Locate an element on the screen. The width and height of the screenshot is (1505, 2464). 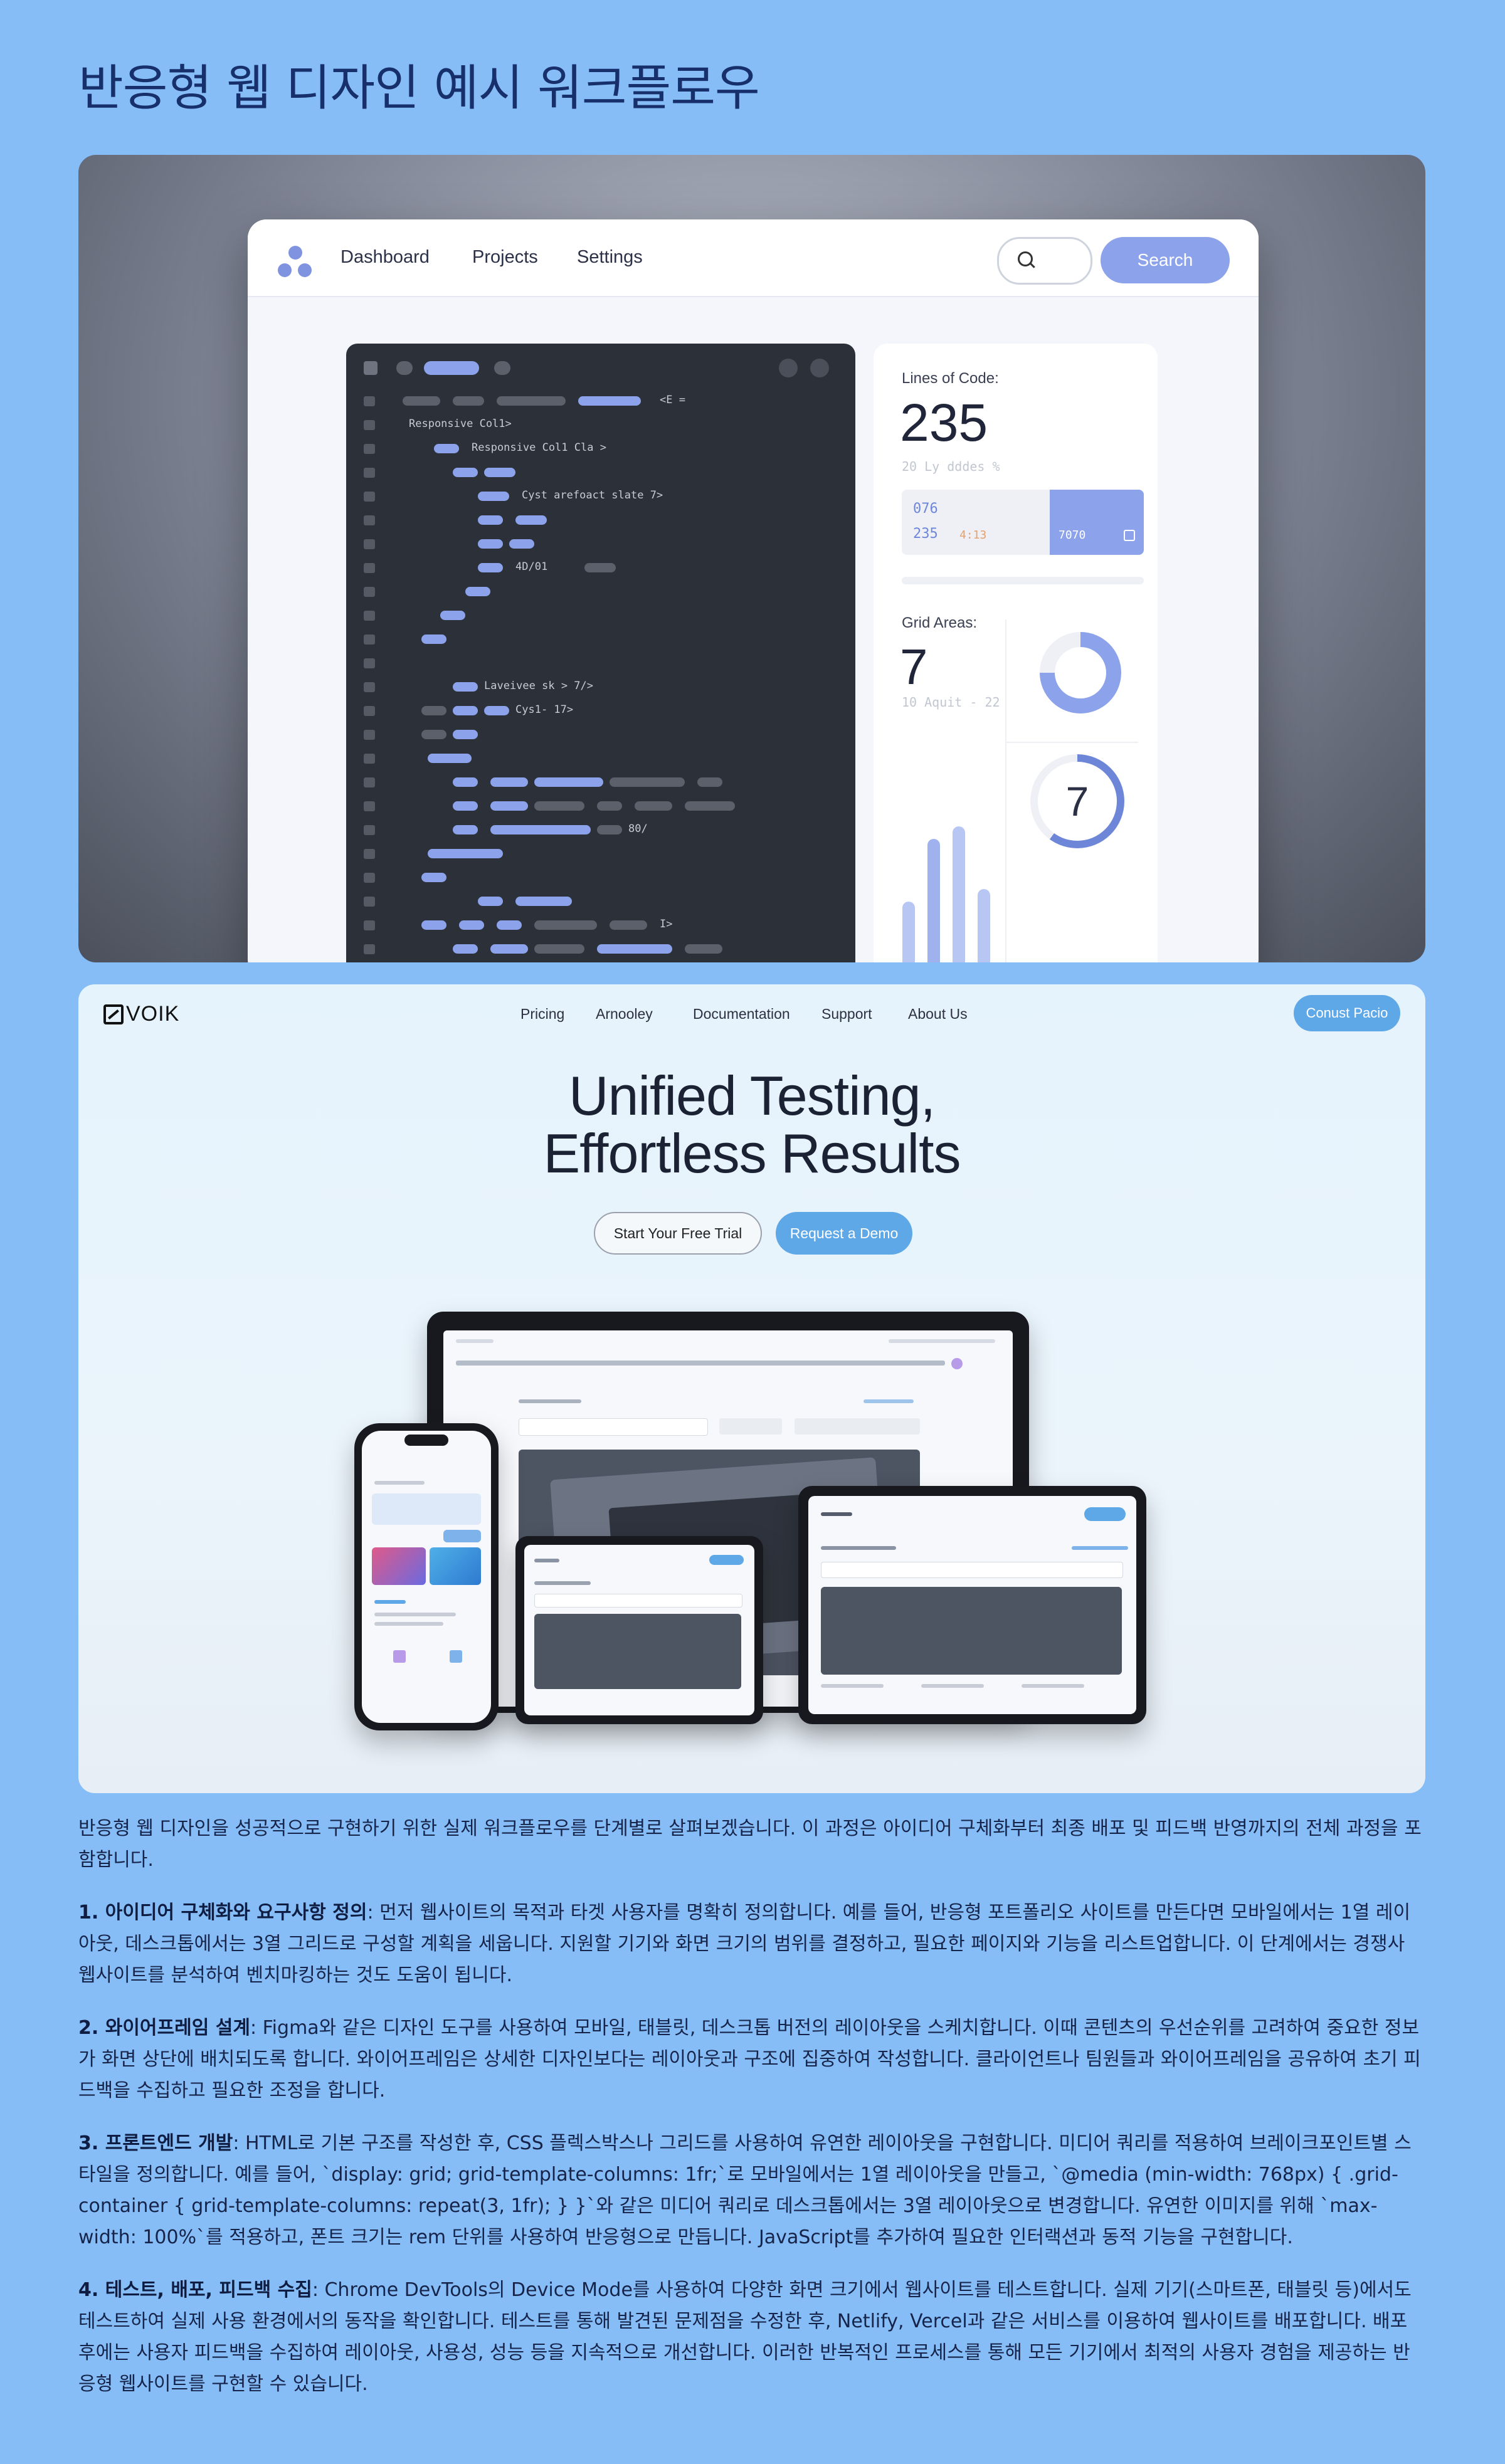
dashboard-navbar: Dashboard Projects Settings Search is located at coordinates (753, 258).